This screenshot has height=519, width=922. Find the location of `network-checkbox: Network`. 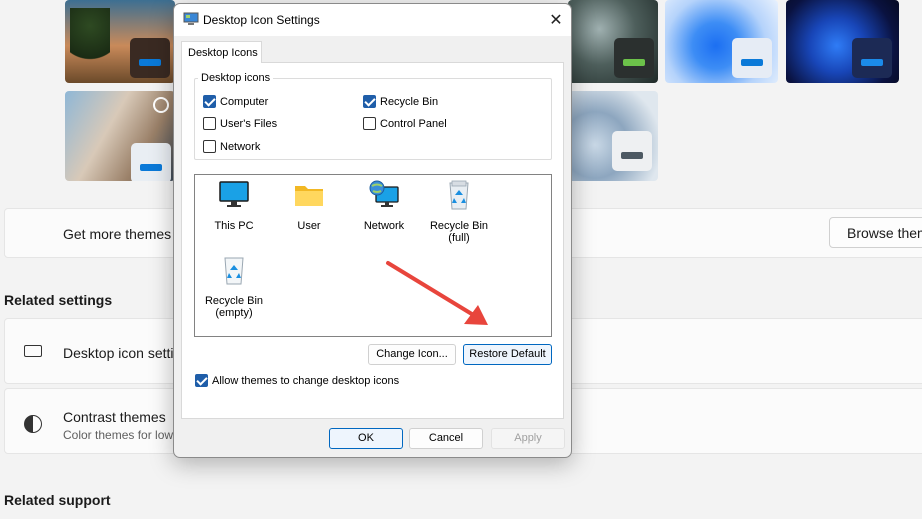

network-checkbox: Network is located at coordinates (231, 146).